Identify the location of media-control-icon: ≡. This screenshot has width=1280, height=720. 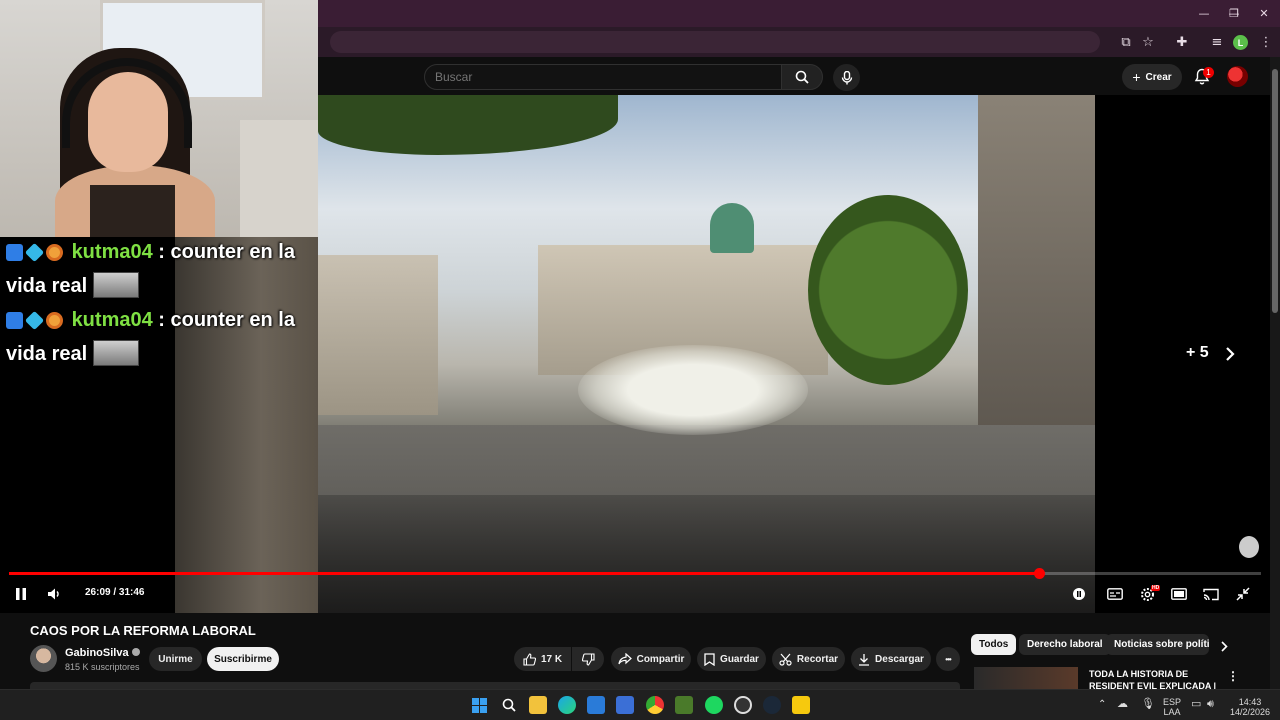
(1217, 42).